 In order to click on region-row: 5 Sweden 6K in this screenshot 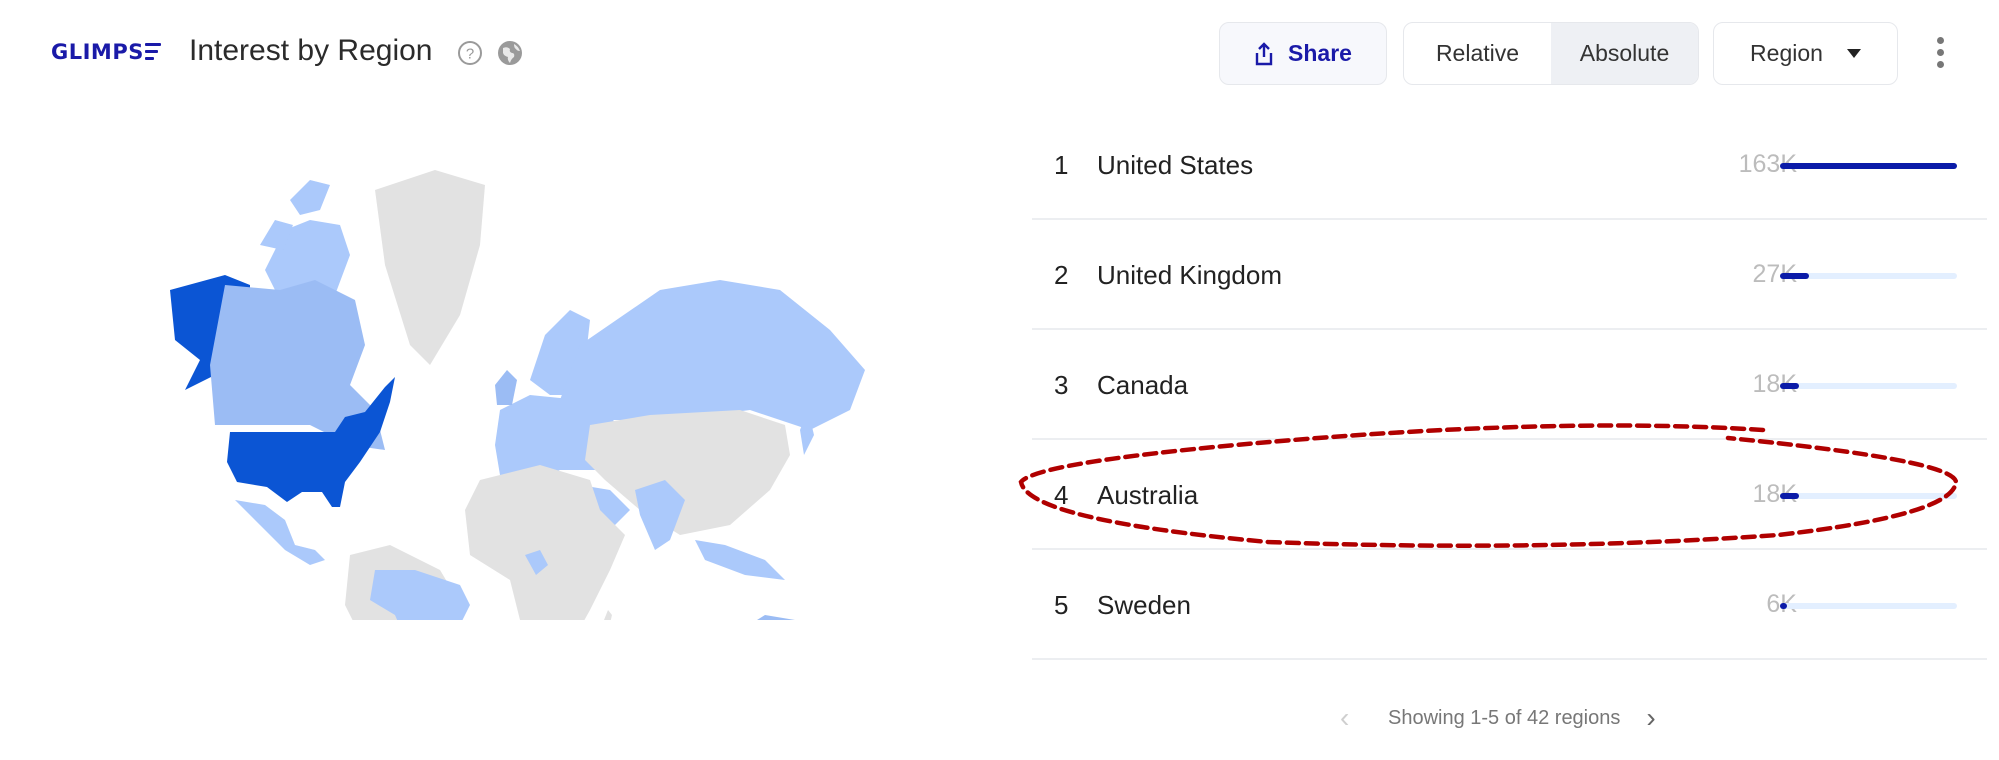, I will do `click(1509, 605)`.